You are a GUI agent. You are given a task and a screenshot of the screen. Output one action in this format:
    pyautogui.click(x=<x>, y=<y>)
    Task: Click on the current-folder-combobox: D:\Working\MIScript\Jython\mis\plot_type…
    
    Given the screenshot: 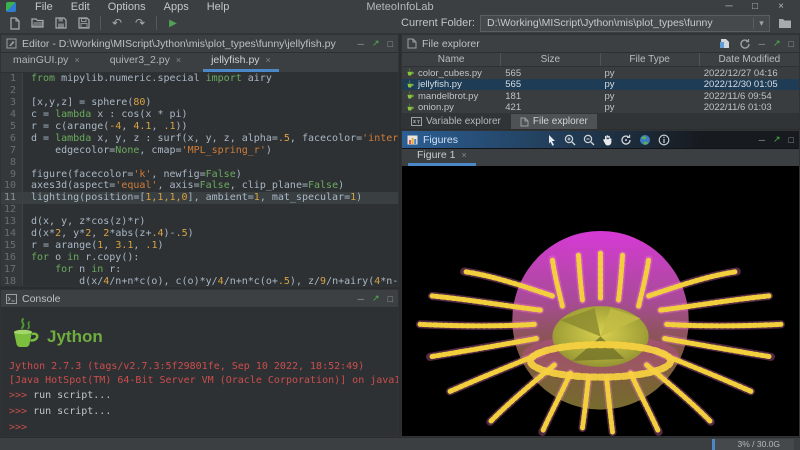 What is the action you would take?
    pyautogui.click(x=625, y=23)
    